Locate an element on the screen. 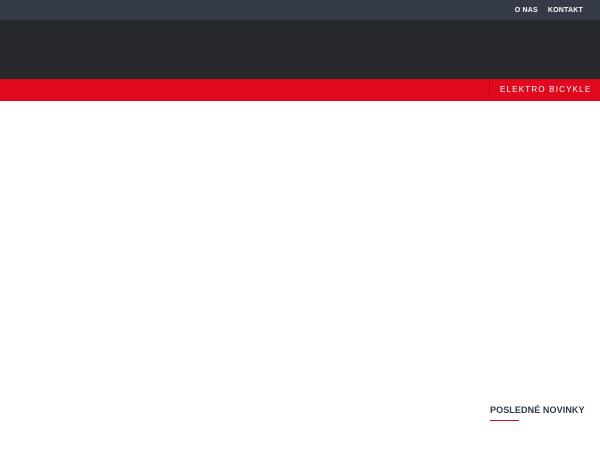 This screenshot has height=450, width=600. top-nav-about-link: O NAS is located at coordinates (526, 10).